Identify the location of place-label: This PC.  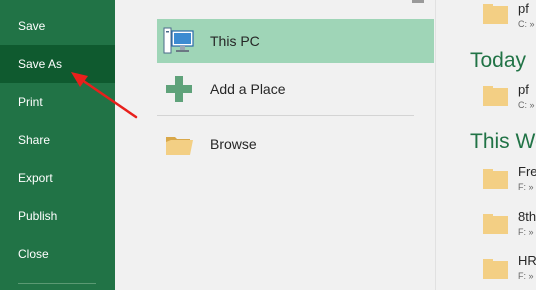
(235, 41).